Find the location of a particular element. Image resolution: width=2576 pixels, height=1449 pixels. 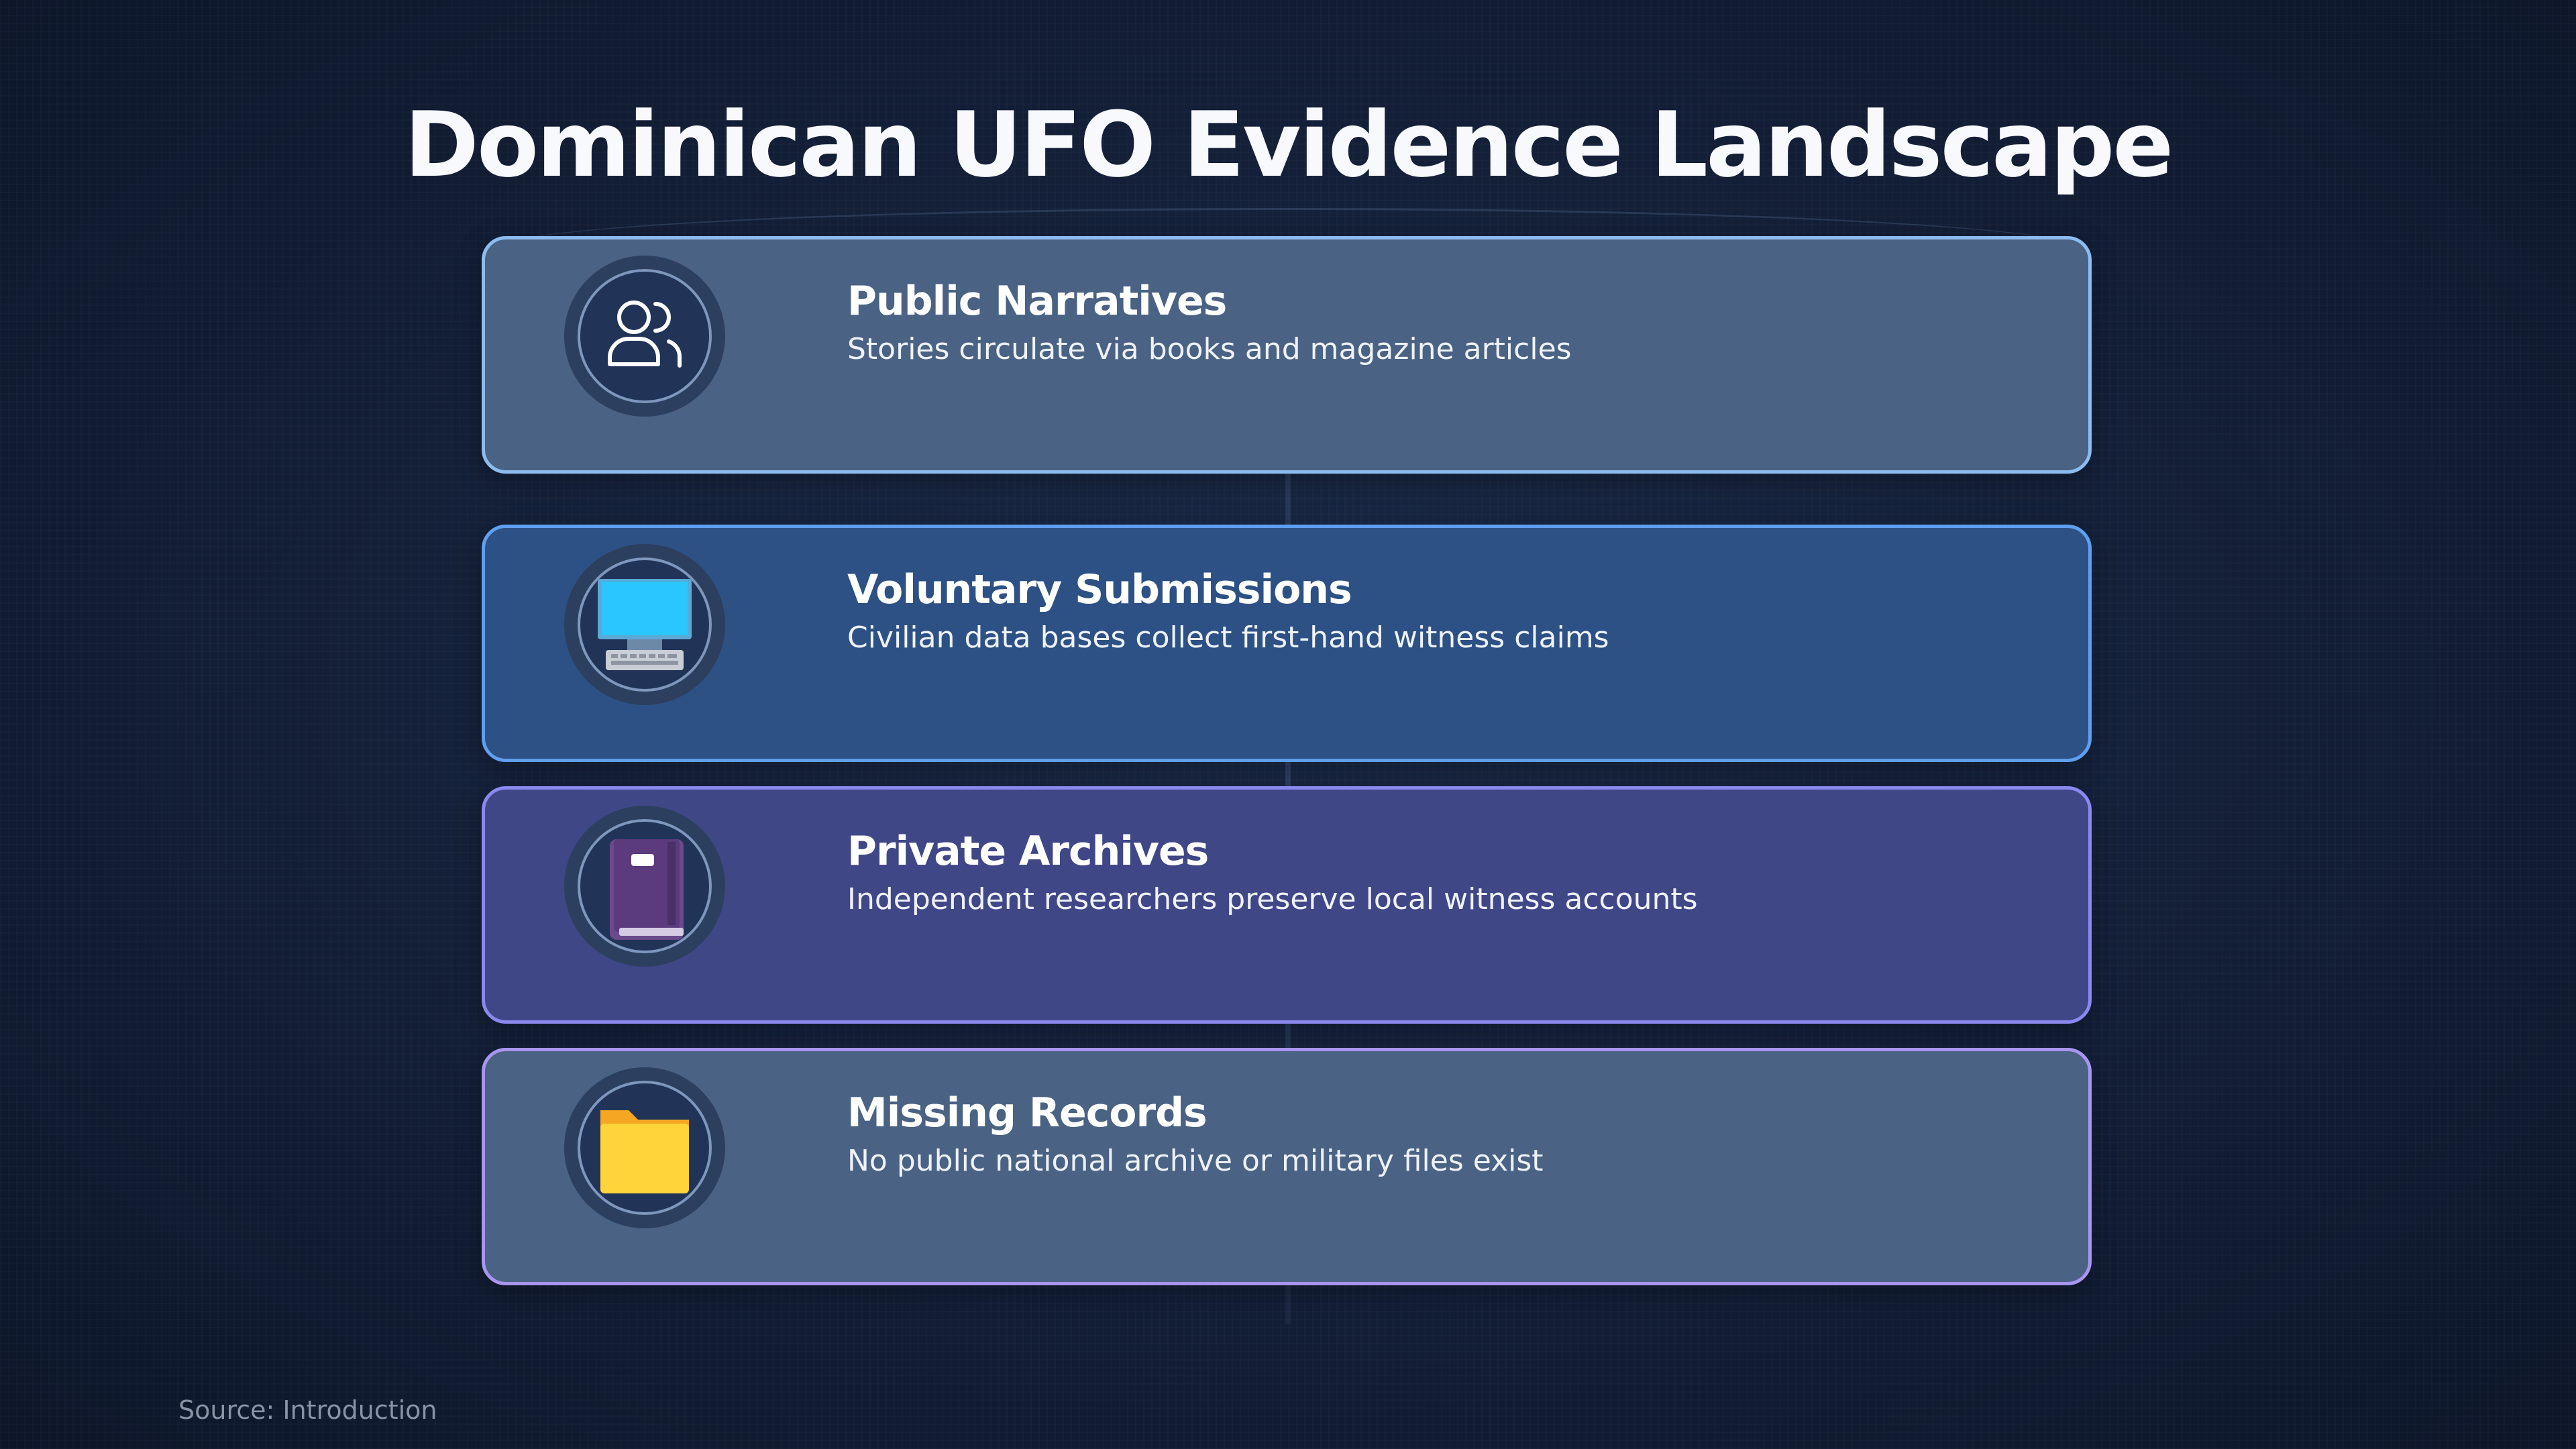

card-title: Private Archives is located at coordinates (1028, 851).